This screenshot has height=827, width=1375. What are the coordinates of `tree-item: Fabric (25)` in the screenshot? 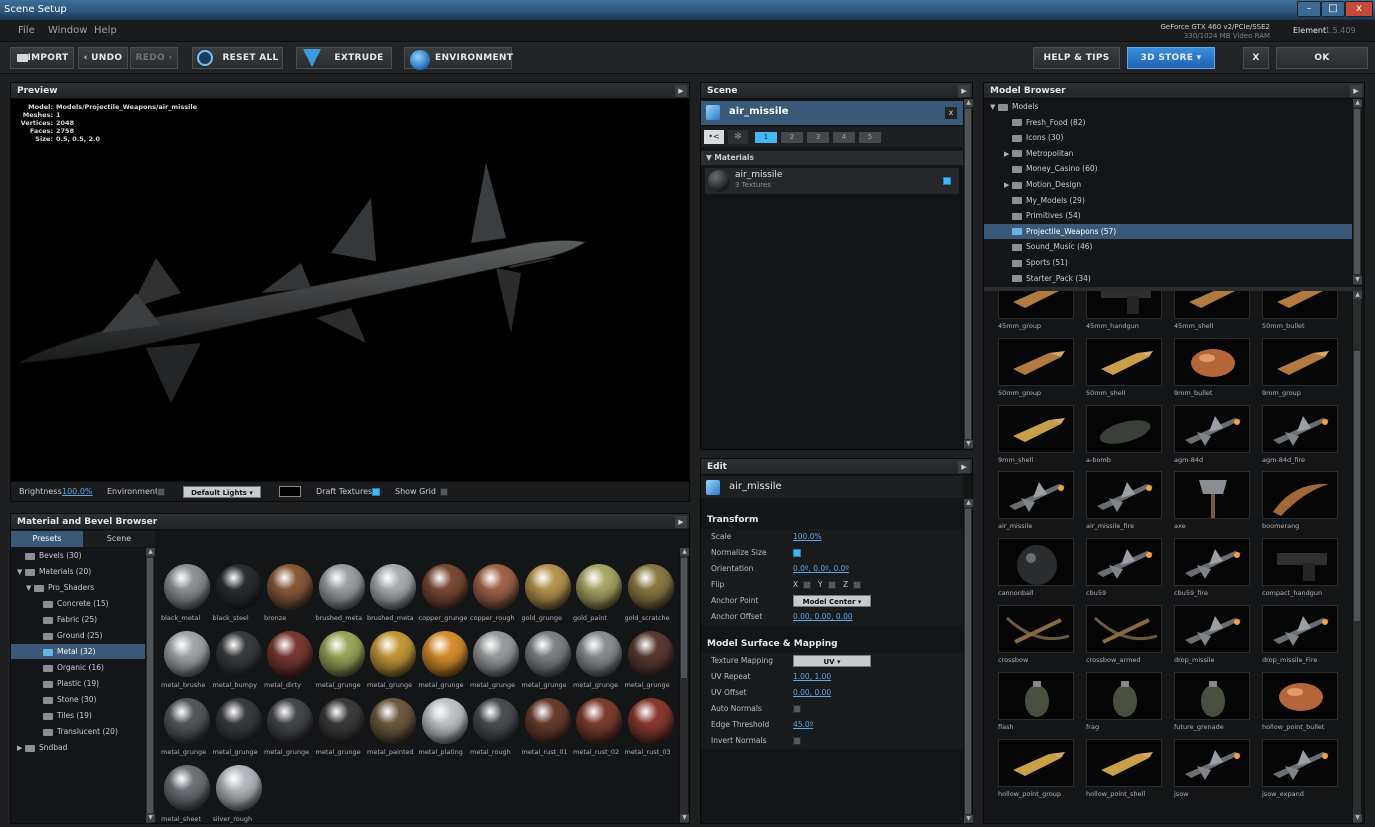 It's located at (78, 619).